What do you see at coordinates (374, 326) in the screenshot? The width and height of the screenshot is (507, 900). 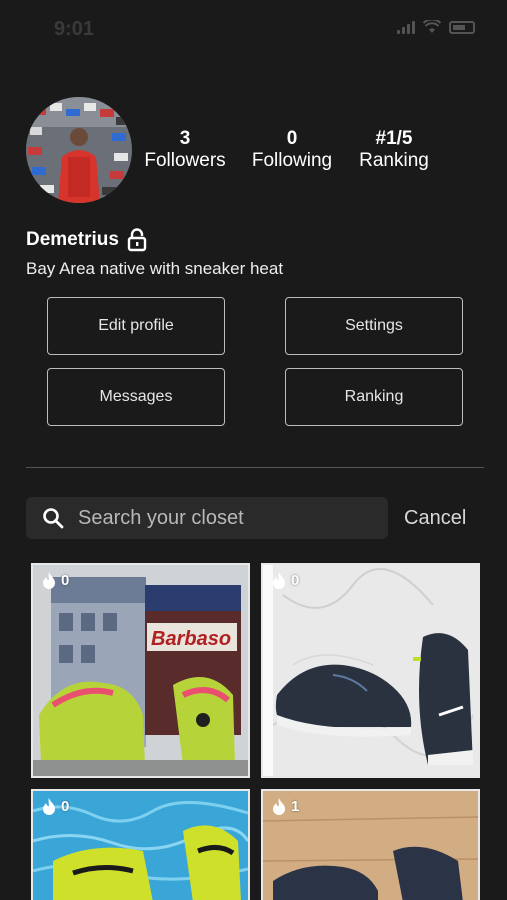 I see `settings-button: Settings` at bounding box center [374, 326].